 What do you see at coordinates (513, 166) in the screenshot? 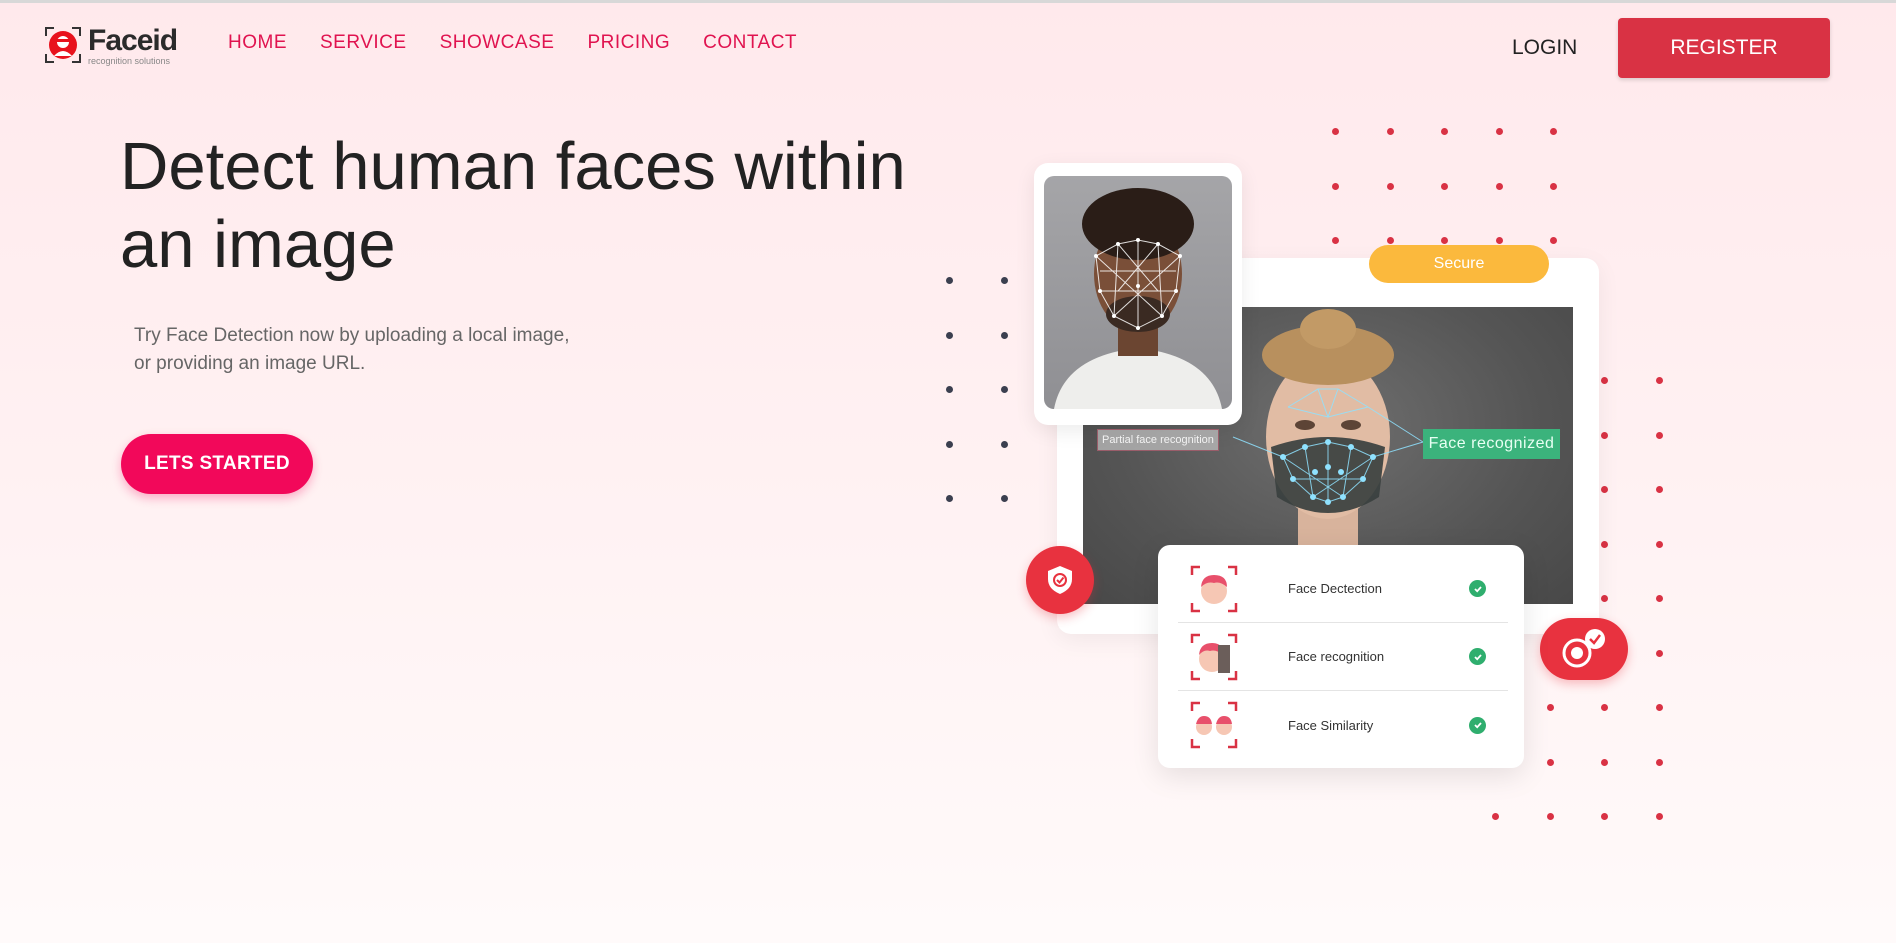
I see `hero-headline-line1: Detect human faces within` at bounding box center [513, 166].